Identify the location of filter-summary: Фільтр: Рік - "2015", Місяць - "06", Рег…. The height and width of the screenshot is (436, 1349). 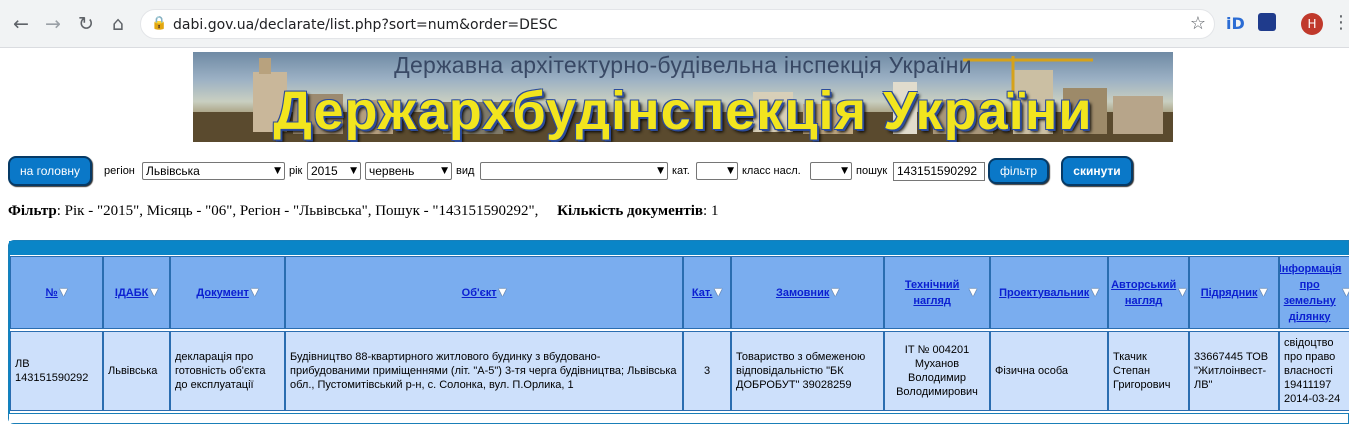
(363, 211).